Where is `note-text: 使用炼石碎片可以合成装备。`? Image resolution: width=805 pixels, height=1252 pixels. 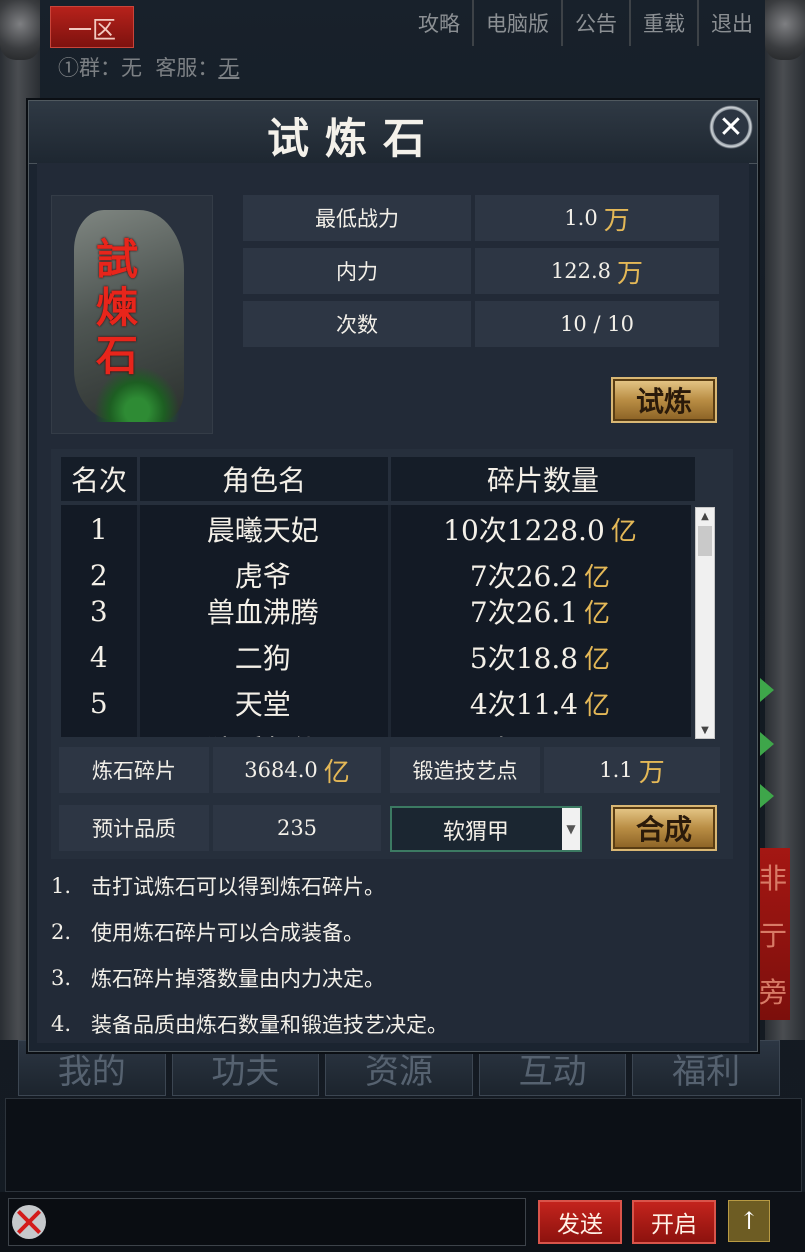
note-text: 使用炼石碎片可以合成装备。 is located at coordinates (227, 933).